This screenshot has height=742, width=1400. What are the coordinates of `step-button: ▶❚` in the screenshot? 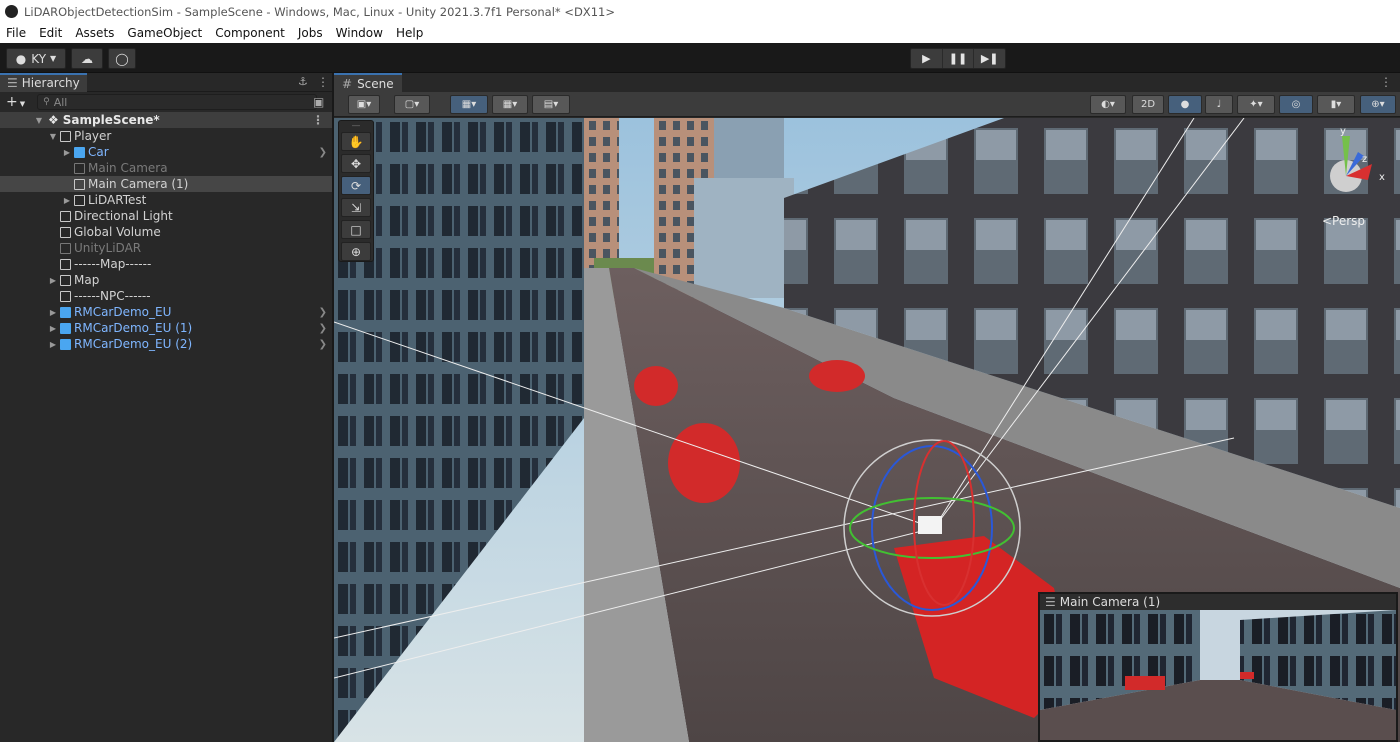 It's located at (989, 58).